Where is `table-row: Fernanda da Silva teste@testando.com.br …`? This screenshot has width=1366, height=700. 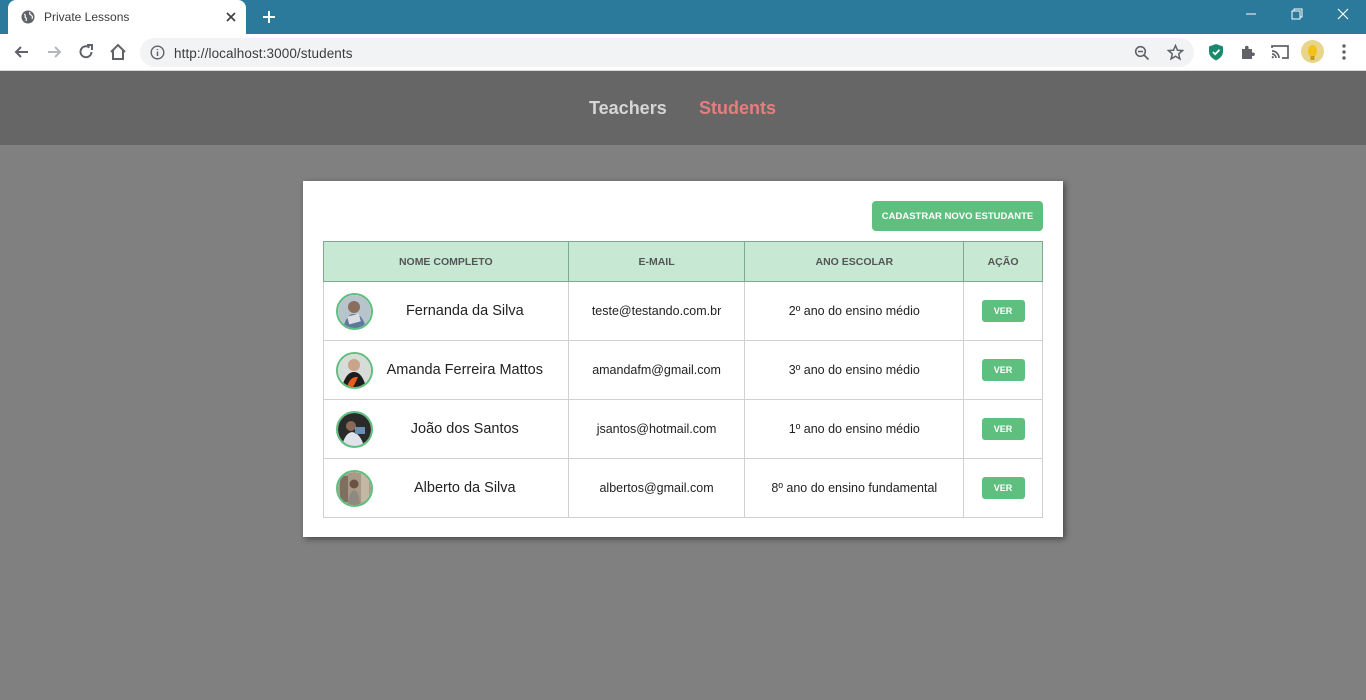
table-row: Fernanda da Silva teste@testando.com.br … is located at coordinates (683, 311).